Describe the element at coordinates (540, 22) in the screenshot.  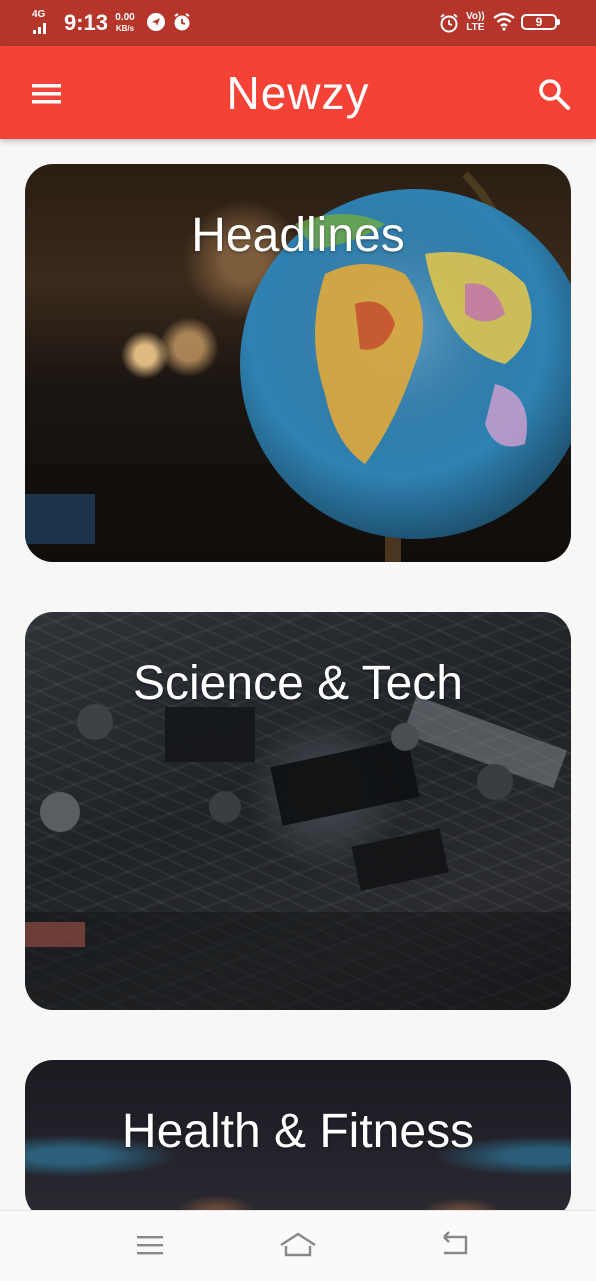
I see `battery-icon: 9` at that location.